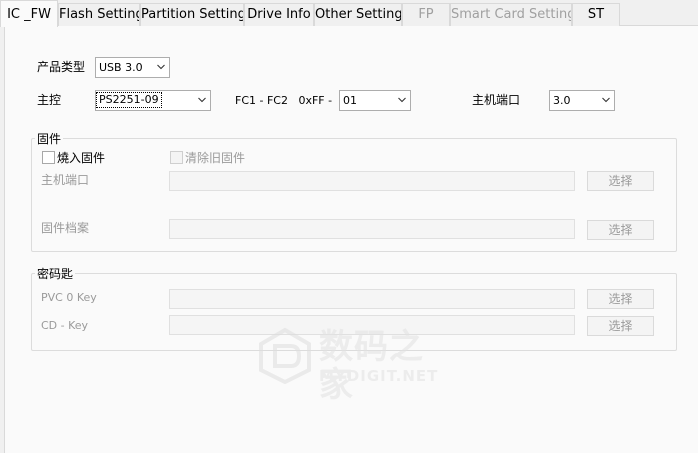 This screenshot has width=698, height=453. Describe the element at coordinates (49, 139) in the screenshot. I see `firmware-group-title: 固件` at that location.